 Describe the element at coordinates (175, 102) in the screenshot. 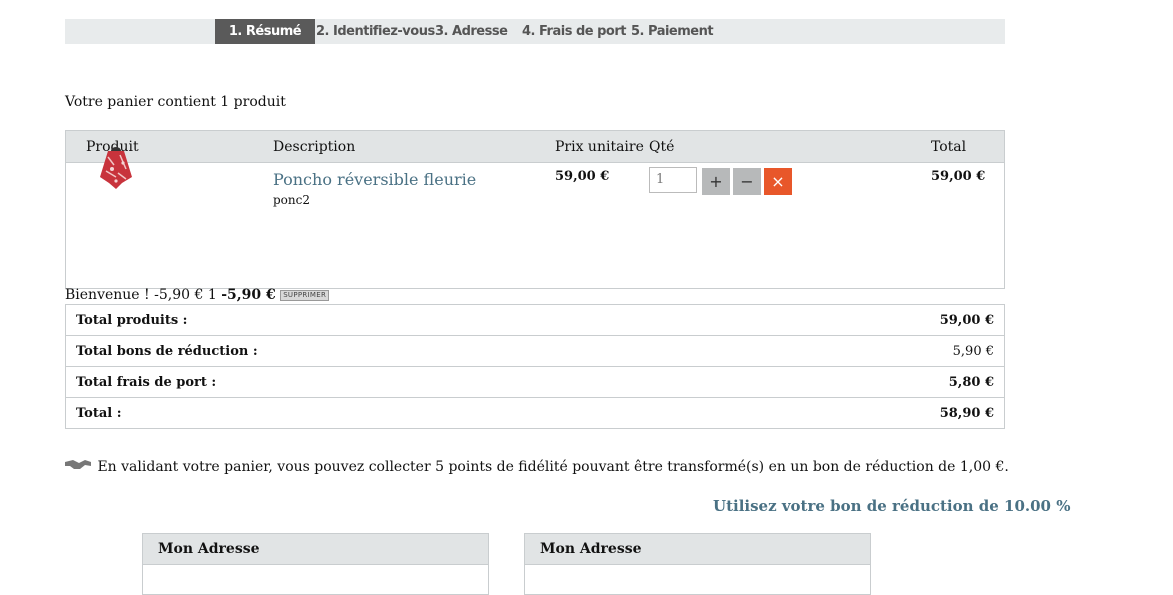

I see `cart-summary-text: Votre panier contient 1 produit` at that location.